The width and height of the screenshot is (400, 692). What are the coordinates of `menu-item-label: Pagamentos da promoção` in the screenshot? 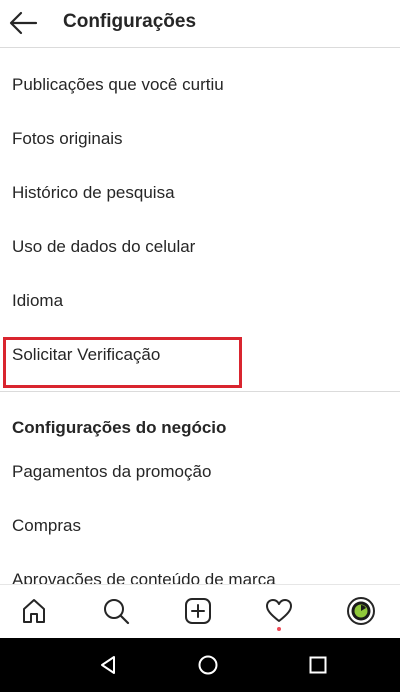 It's located at (112, 471).